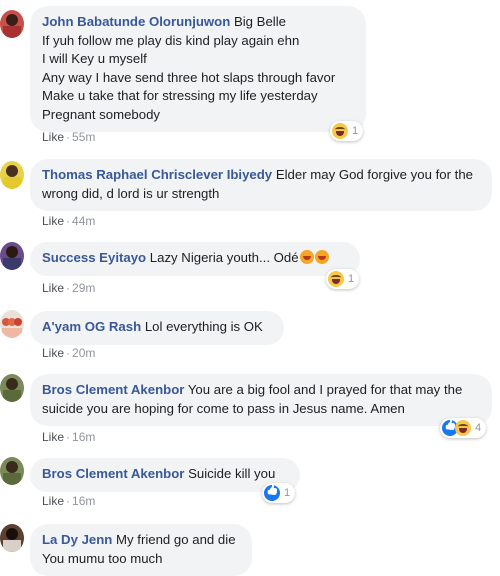 Image resolution: width=500 pixels, height=576 pixels. Describe the element at coordinates (232, 473) in the screenshot. I see `comment-text: Suicide kill you` at that location.